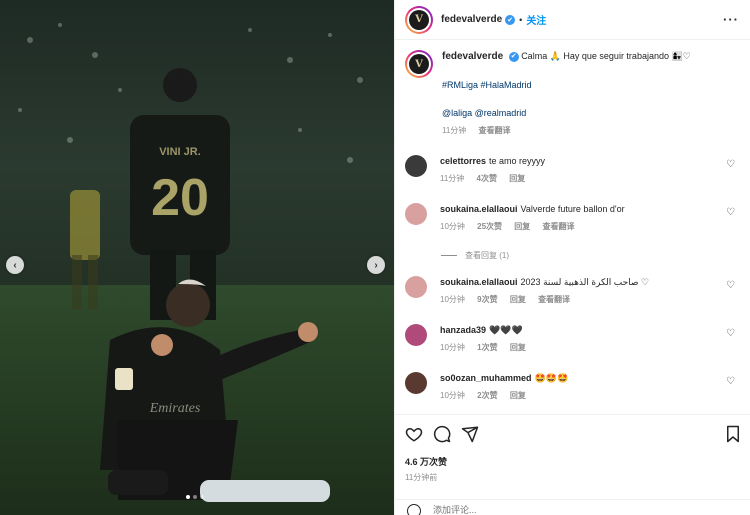  Describe the element at coordinates (175, 408) in the screenshot. I see `jersey-sponsor: Emirates` at that location.